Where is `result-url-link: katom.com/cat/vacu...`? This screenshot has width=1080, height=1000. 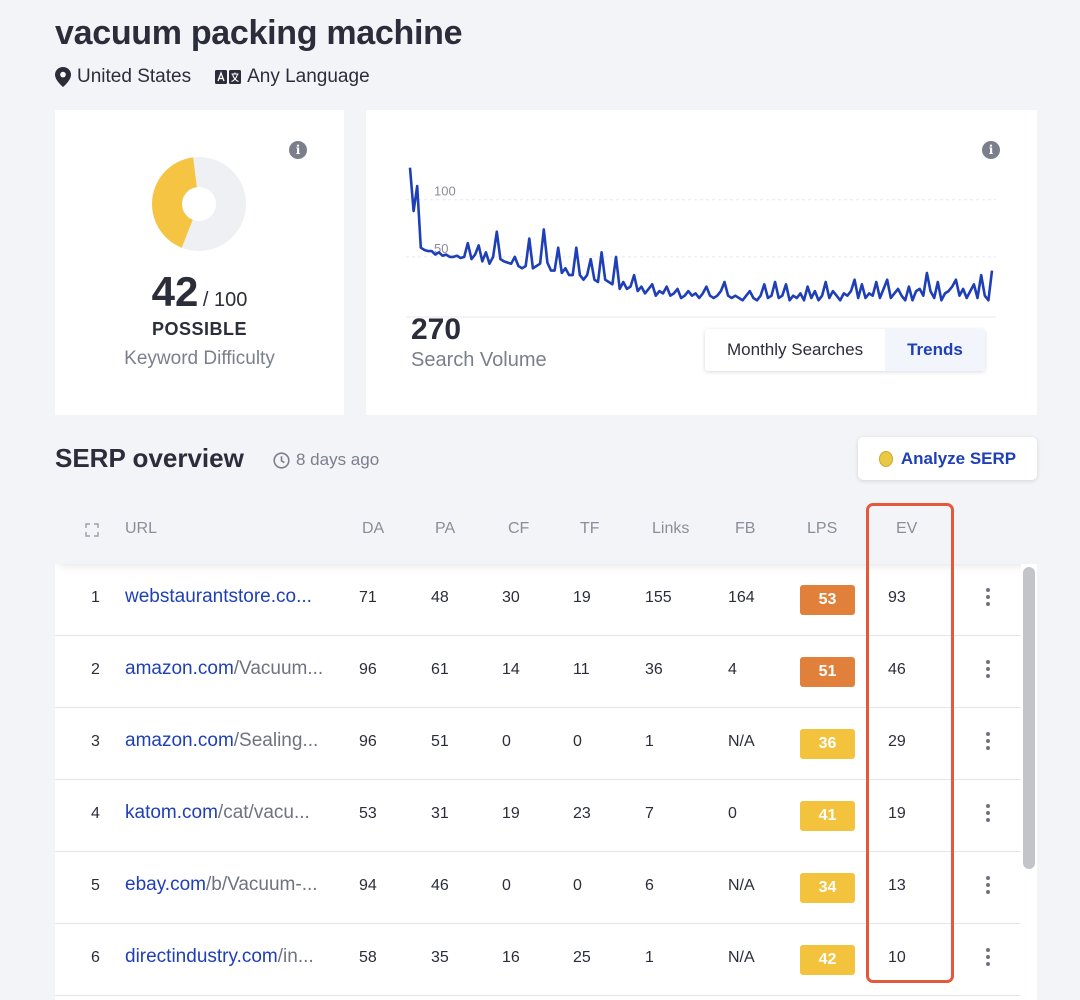 result-url-link: katom.com/cat/vacu... is located at coordinates (232, 813).